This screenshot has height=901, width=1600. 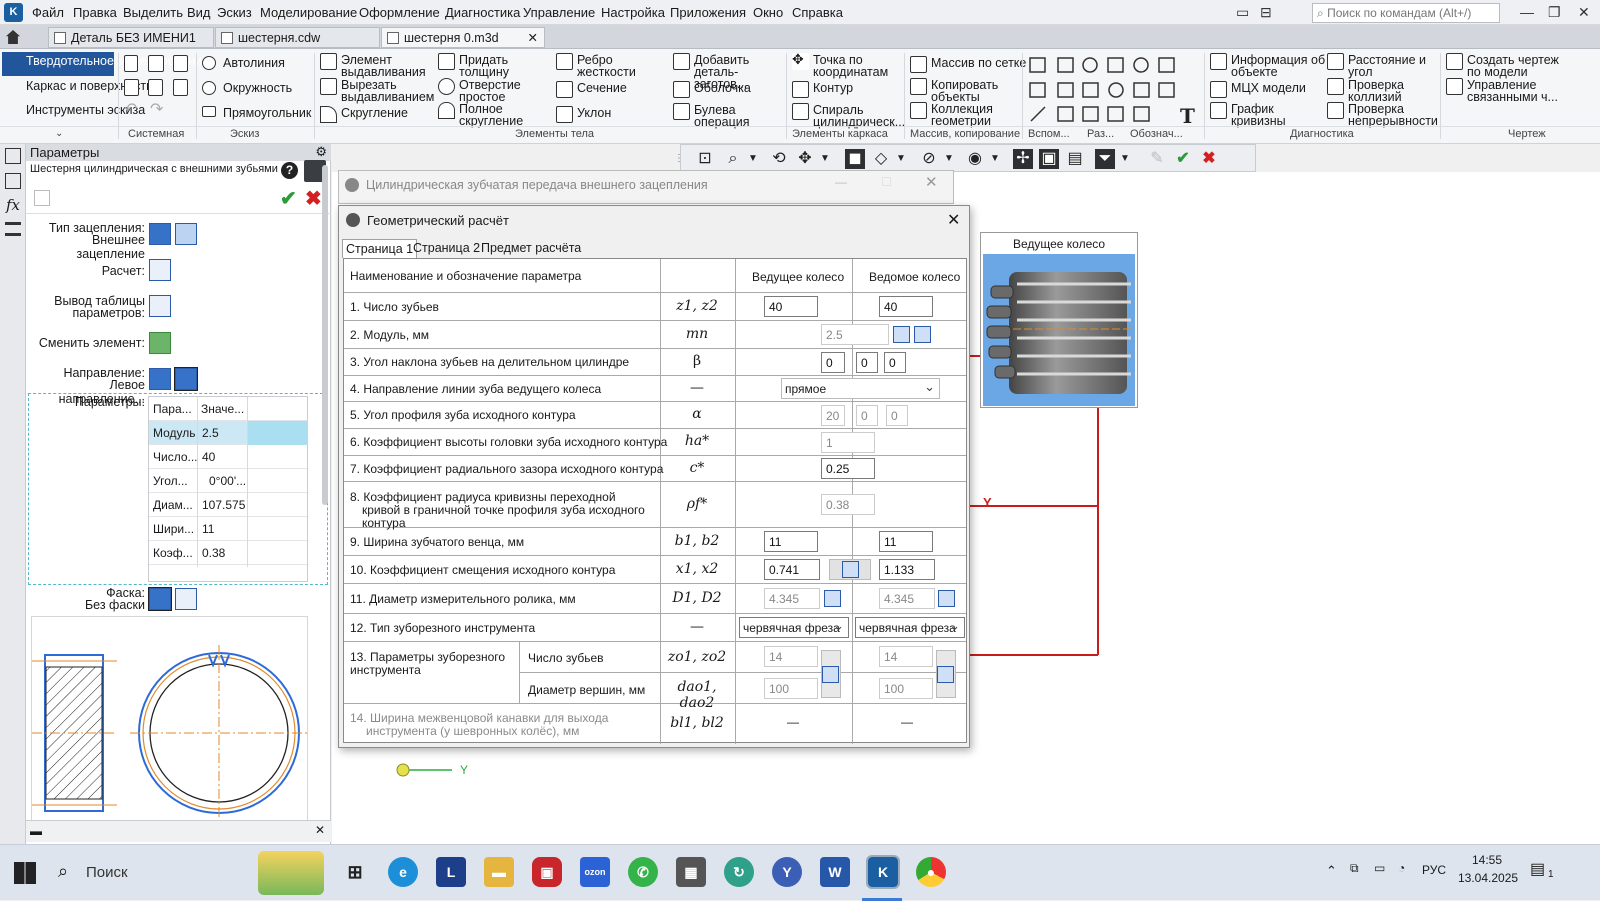 What do you see at coordinates (901, 159) in the screenshot?
I see `display-dropdown-icon: ▼` at bounding box center [901, 159].